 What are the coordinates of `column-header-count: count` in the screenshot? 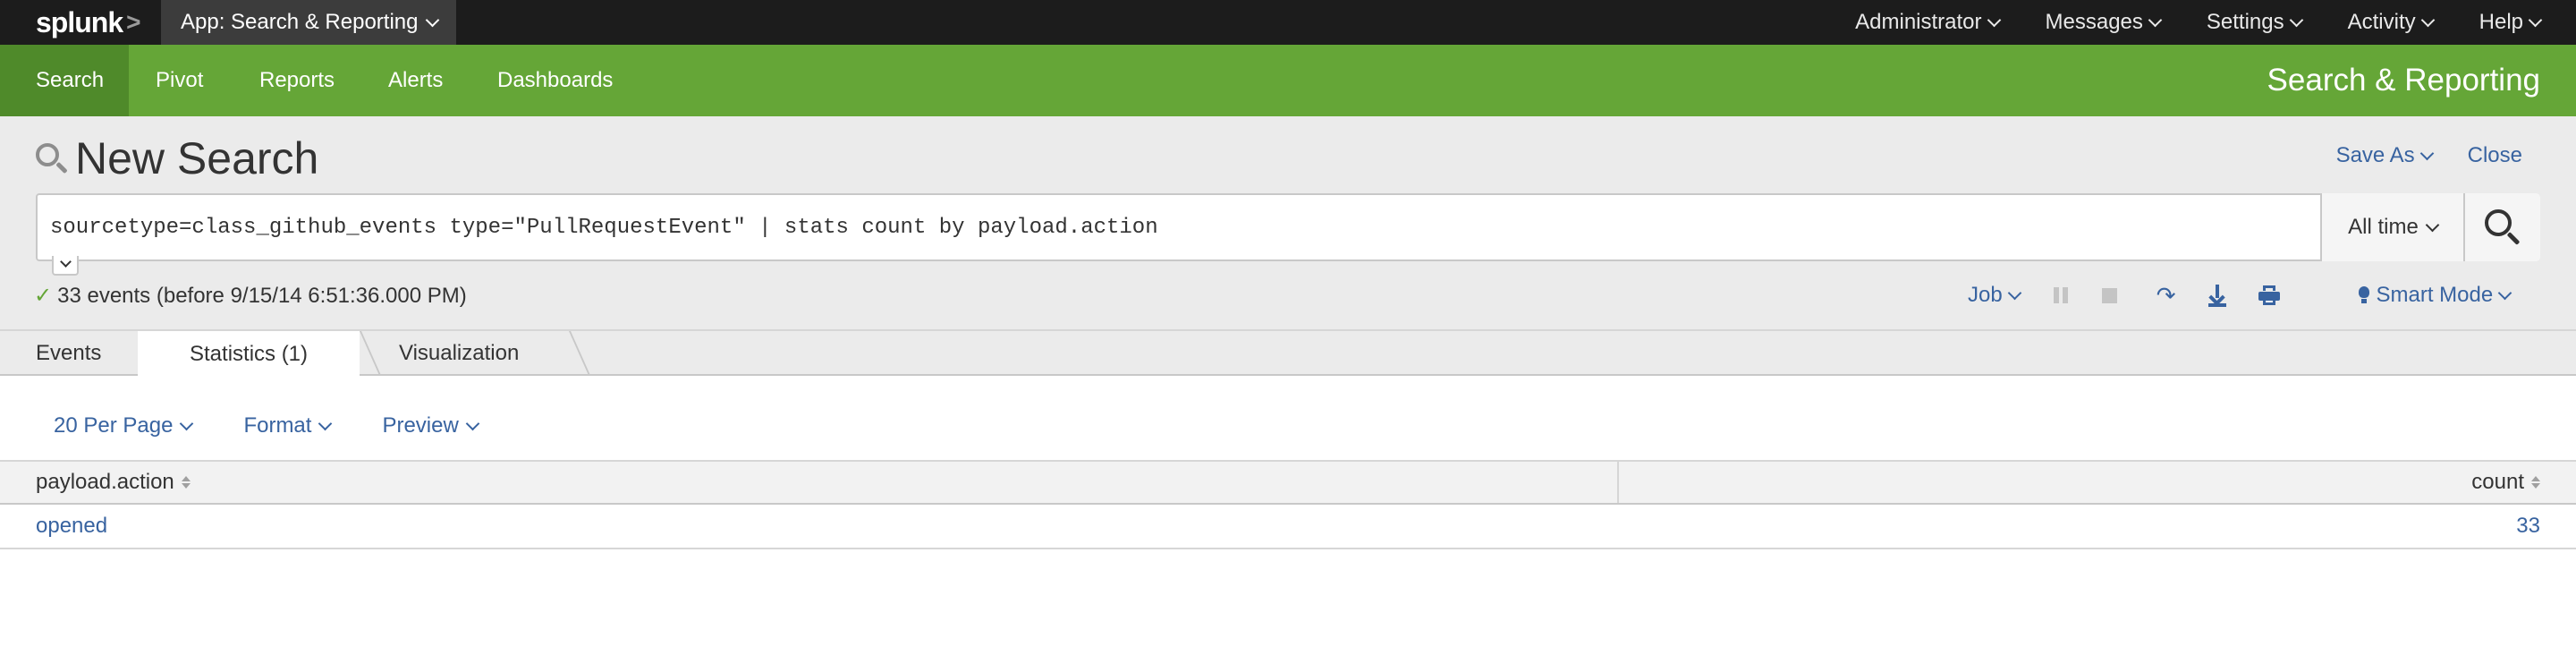 It's located at (2505, 483).